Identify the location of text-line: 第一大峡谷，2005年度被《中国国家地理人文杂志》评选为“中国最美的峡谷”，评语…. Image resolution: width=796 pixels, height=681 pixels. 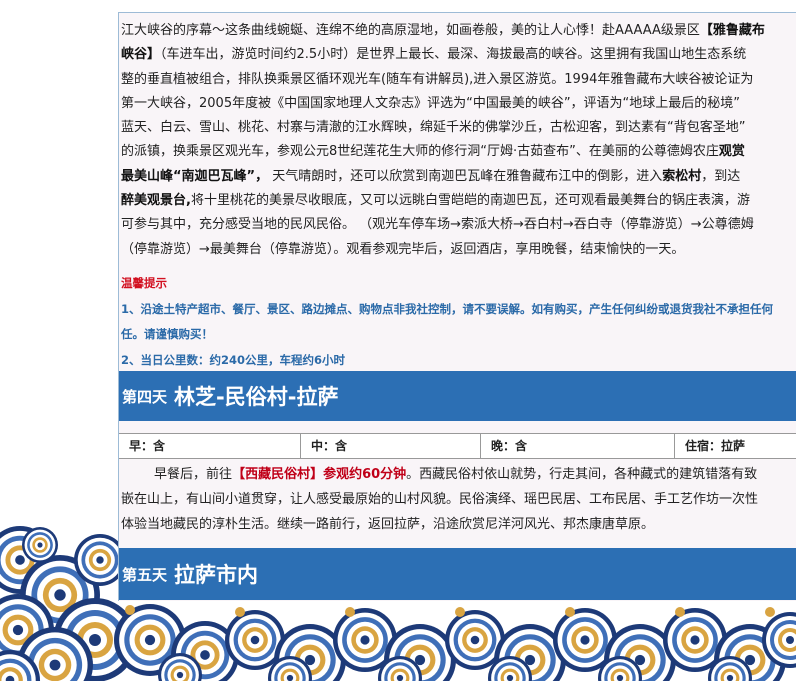
(431, 103).